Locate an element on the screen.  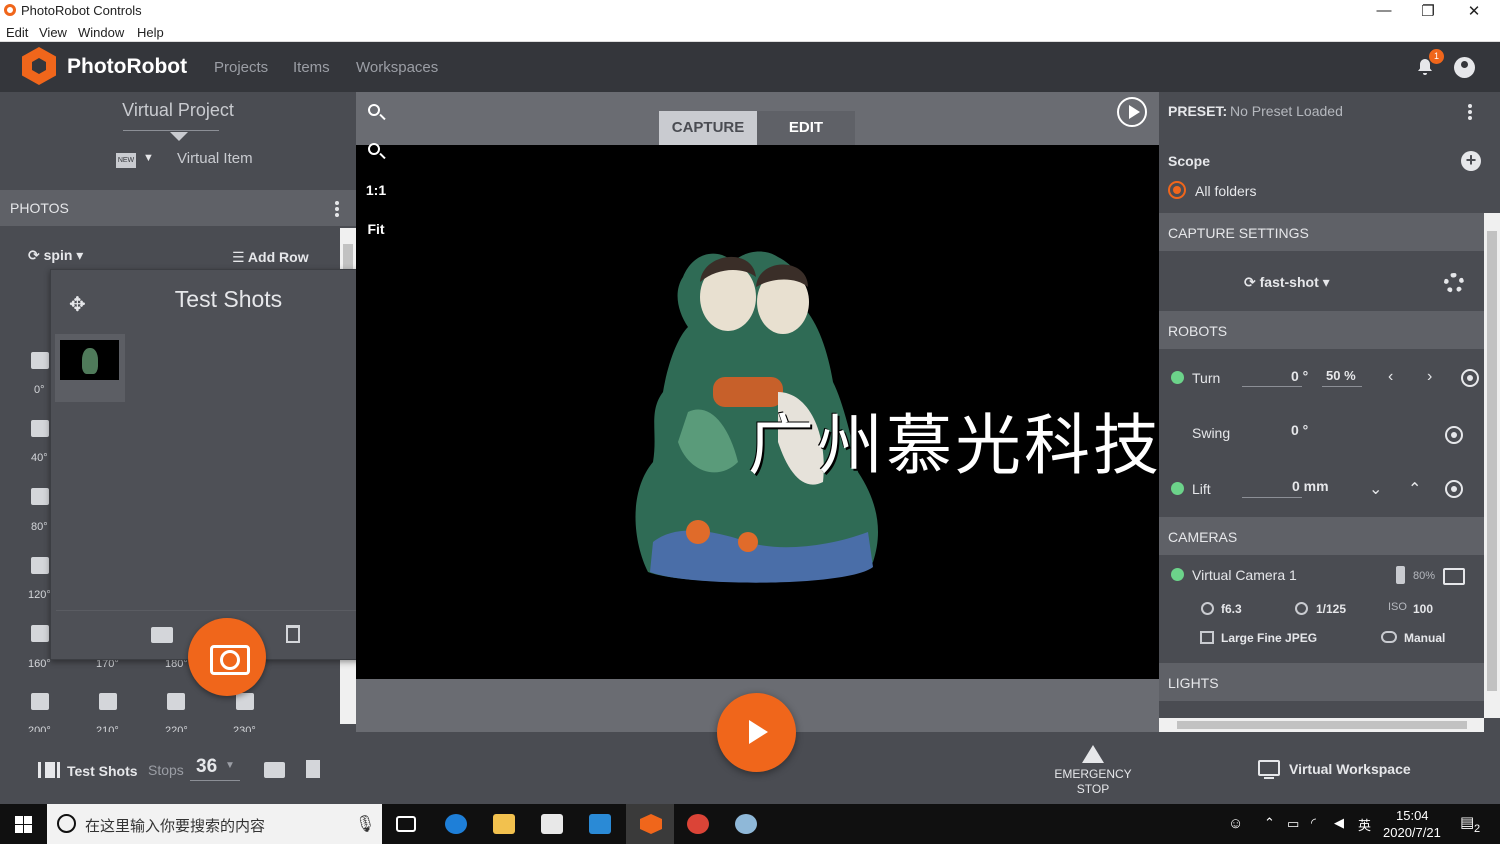
action-center-count: 2 is located at coordinates (1477, 829).